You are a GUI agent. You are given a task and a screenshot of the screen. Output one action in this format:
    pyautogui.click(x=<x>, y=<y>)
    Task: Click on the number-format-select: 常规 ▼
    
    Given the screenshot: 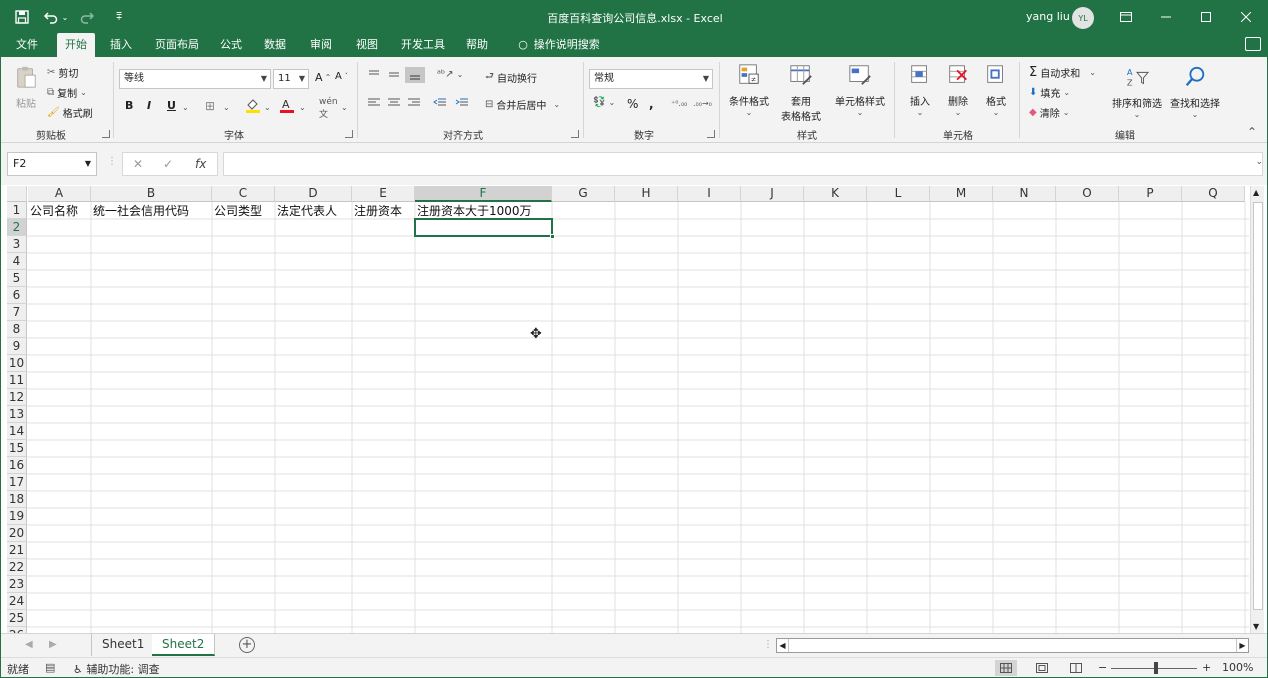 What is the action you would take?
    pyautogui.click(x=651, y=79)
    